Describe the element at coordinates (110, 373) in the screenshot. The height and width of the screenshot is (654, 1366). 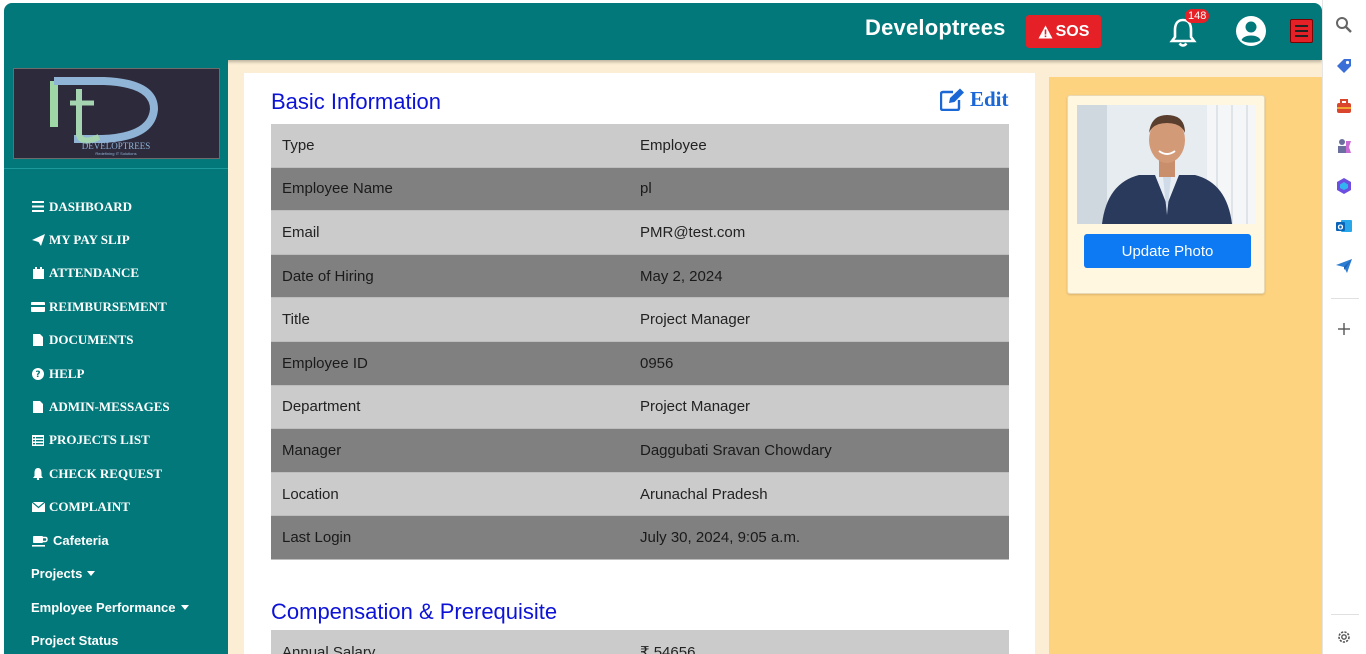
I see `sidebar-item-help: ? HELP` at that location.